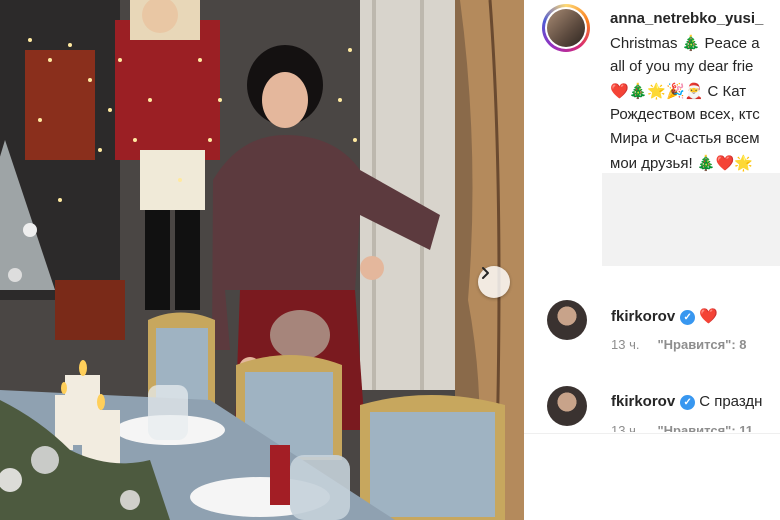  Describe the element at coordinates (685, 138) in the screenshot. I see `caption-line: Мира и Счастья всем` at that location.